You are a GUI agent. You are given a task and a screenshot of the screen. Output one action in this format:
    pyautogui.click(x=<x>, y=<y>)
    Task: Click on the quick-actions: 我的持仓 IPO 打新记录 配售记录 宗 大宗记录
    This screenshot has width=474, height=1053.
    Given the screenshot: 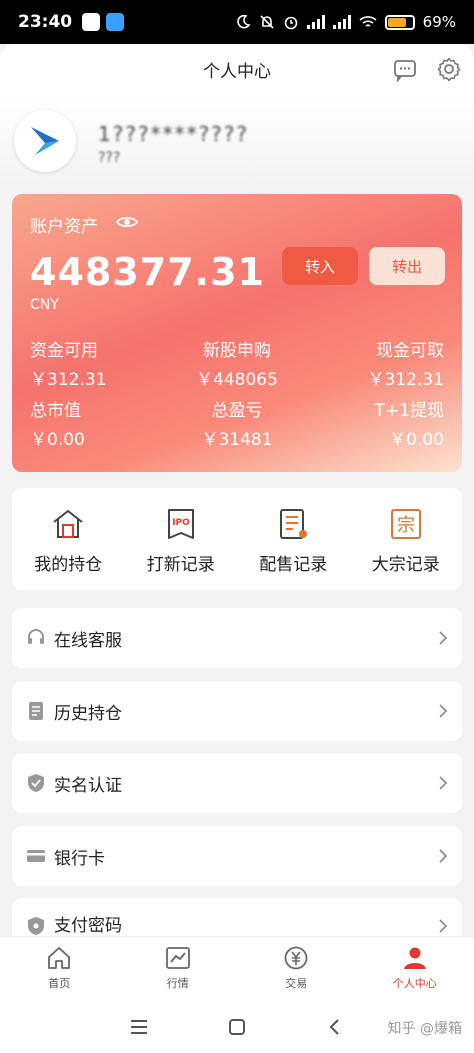 What is the action you would take?
    pyautogui.click(x=237, y=539)
    